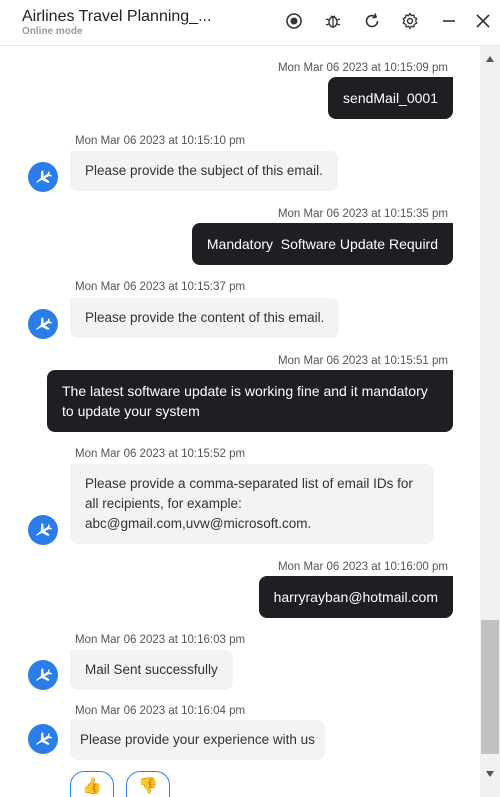 Image resolution: width=500 pixels, height=797 pixels. I want to click on thumbs-up-button: 👍, so click(92, 784).